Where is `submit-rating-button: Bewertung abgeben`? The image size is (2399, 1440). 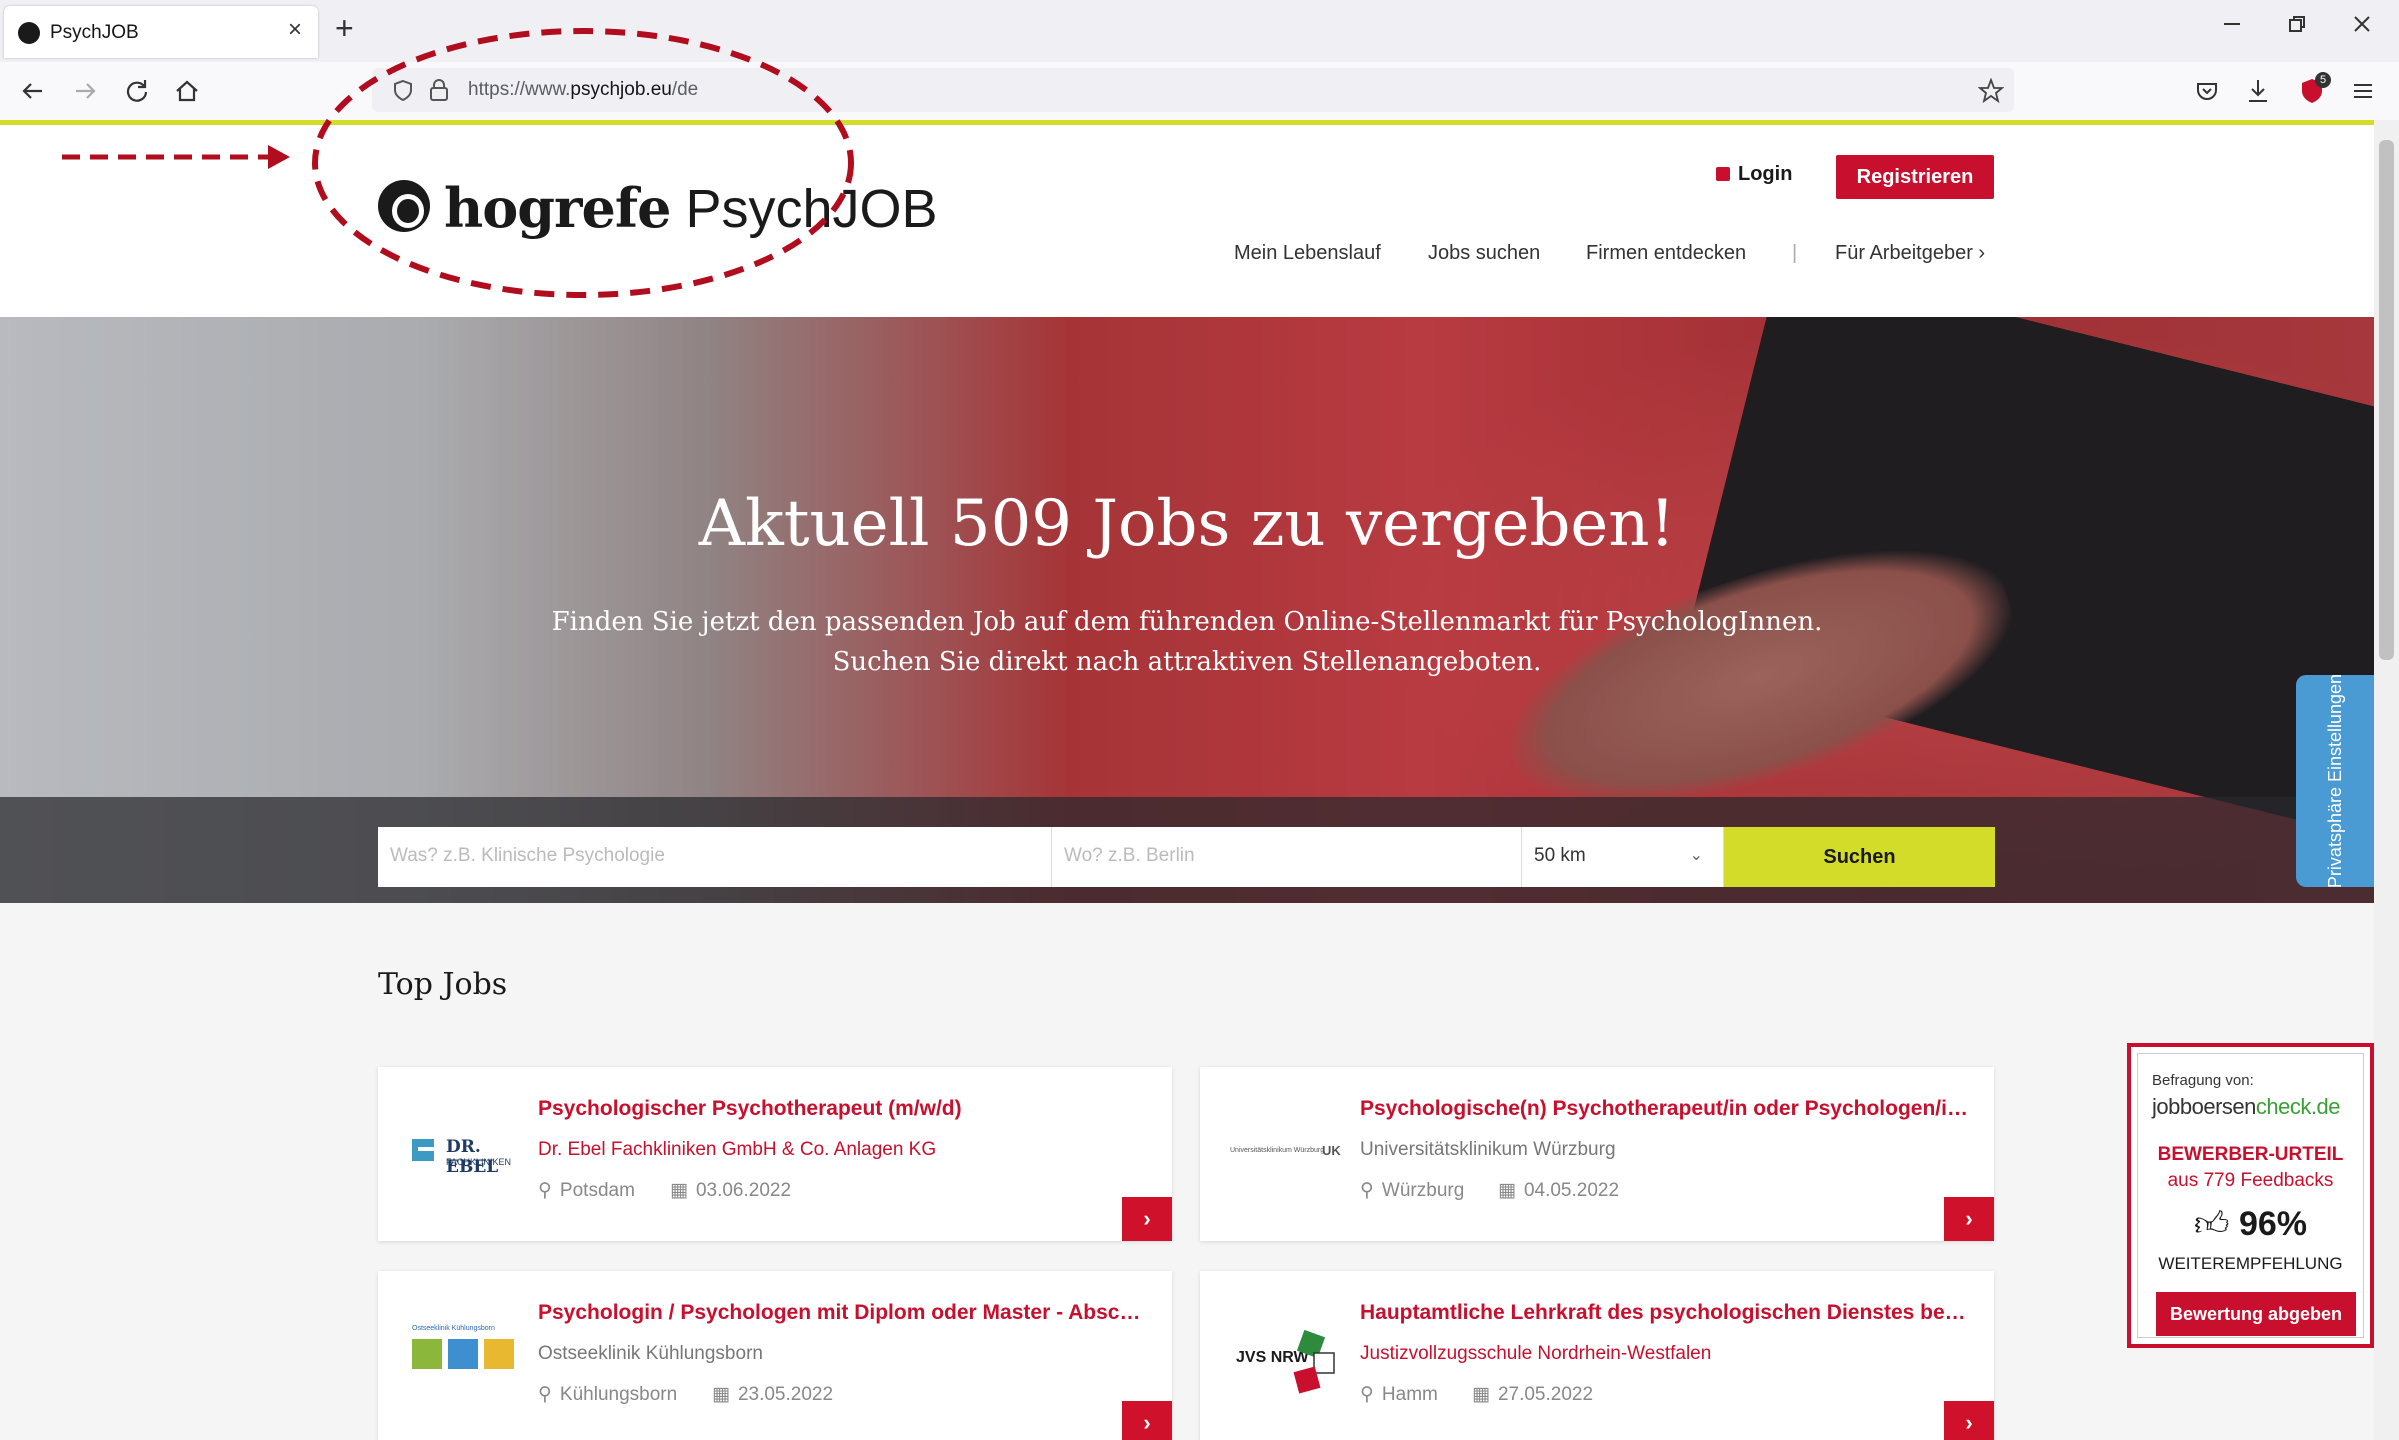 submit-rating-button: Bewertung abgeben is located at coordinates (2256, 1314).